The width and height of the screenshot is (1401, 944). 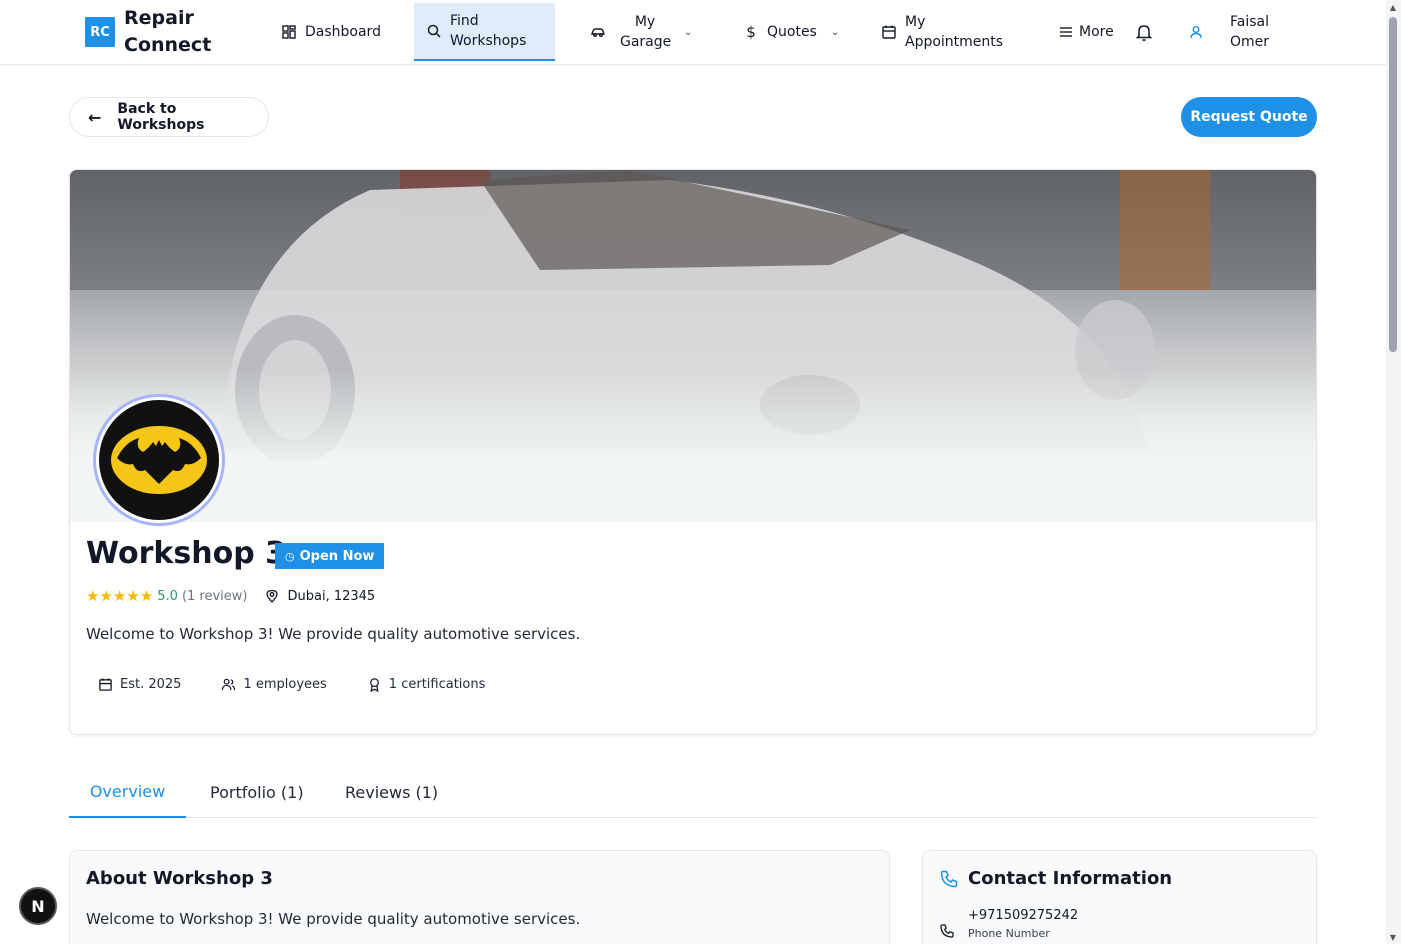 I want to click on award-icon, so click(x=374, y=685).